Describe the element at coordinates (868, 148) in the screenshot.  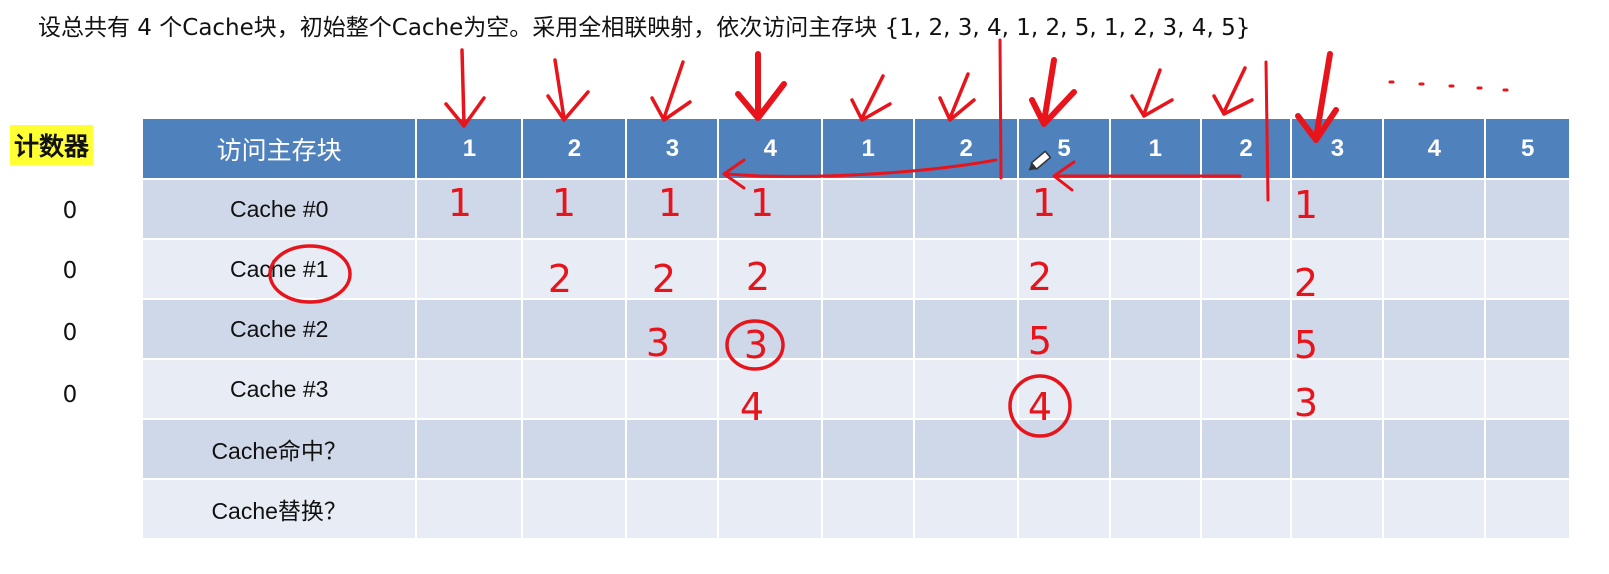
I see `seq-5: 1` at that location.